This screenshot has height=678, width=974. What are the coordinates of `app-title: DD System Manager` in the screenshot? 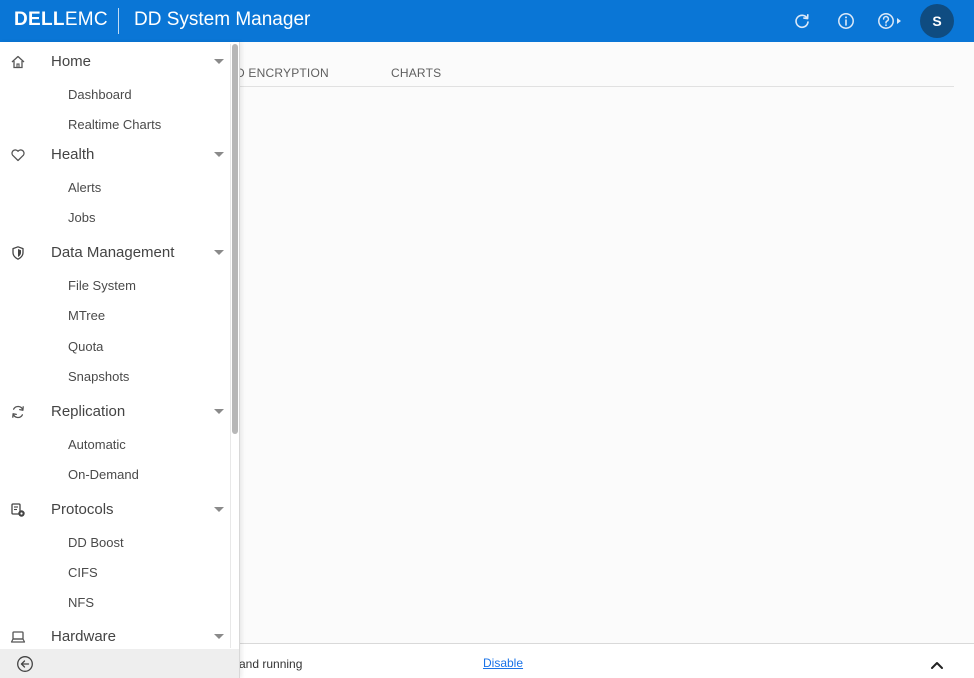 It's located at (222, 19).